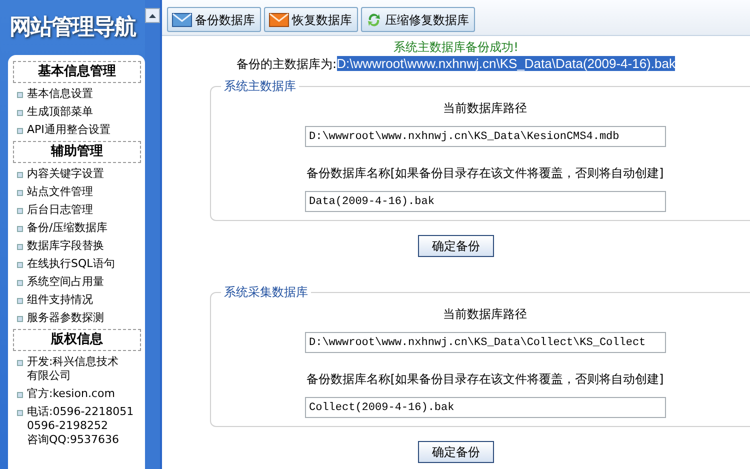 The image size is (750, 469). I want to click on scrollbar, so click(152, 234).